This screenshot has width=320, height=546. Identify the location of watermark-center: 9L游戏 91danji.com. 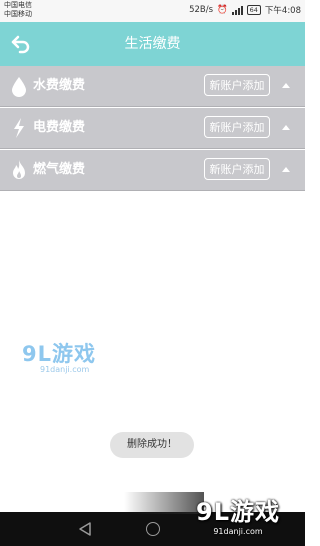
(59, 356).